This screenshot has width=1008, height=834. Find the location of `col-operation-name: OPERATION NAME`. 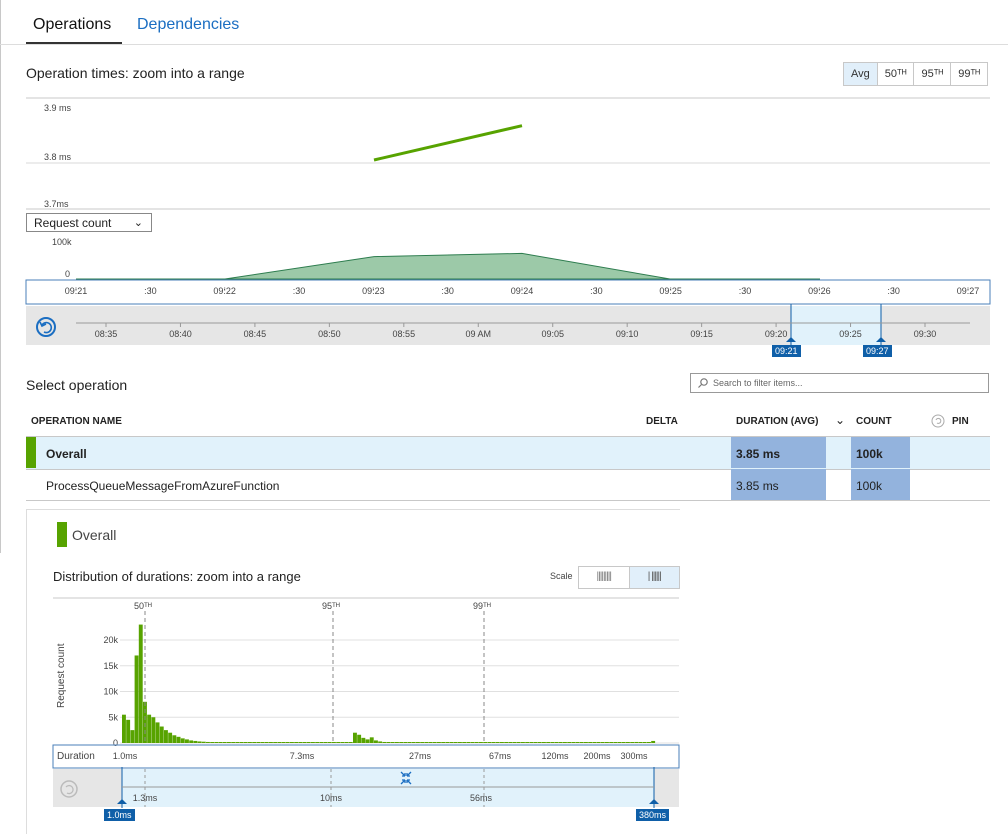

col-operation-name: OPERATION NAME is located at coordinates (76, 421).